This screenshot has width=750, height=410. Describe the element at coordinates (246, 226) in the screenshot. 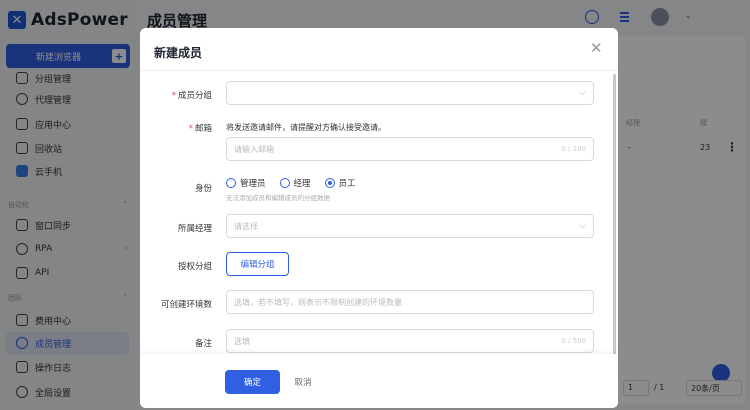

I see `manager-placeholder: 请选择` at that location.